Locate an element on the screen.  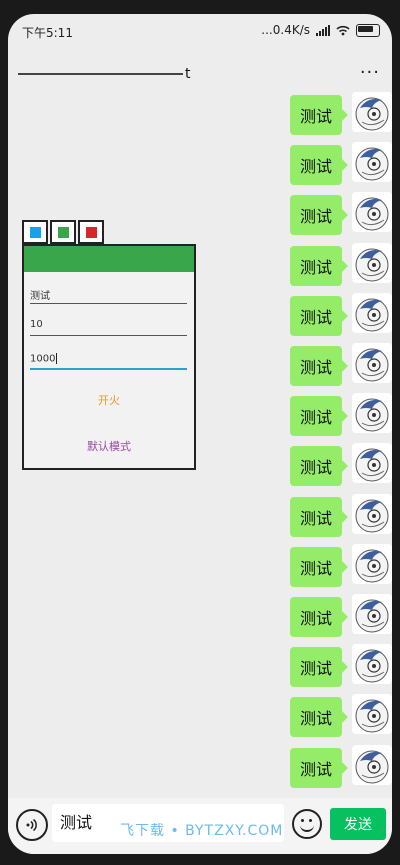
field-underline-active is located at coordinates (108, 369).